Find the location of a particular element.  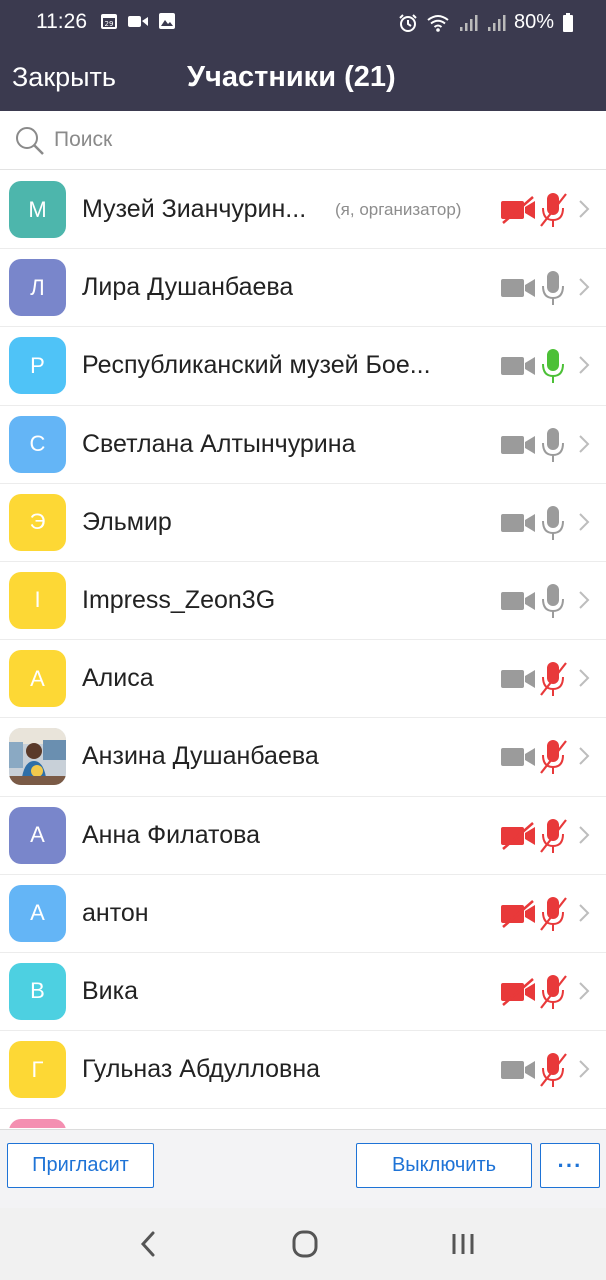

page-title: Участники (21) is located at coordinates (291, 77).